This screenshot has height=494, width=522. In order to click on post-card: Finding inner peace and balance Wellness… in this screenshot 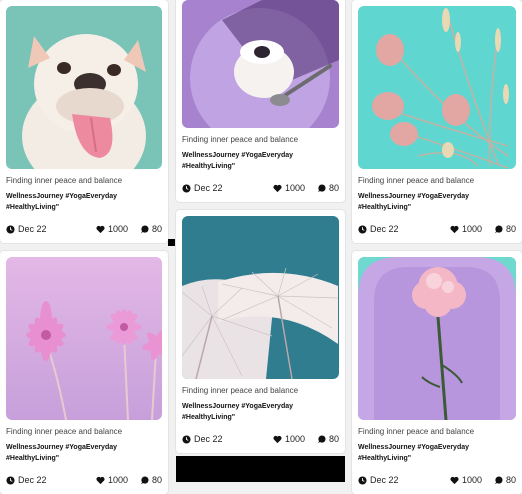, I will do `click(260, 101)`.